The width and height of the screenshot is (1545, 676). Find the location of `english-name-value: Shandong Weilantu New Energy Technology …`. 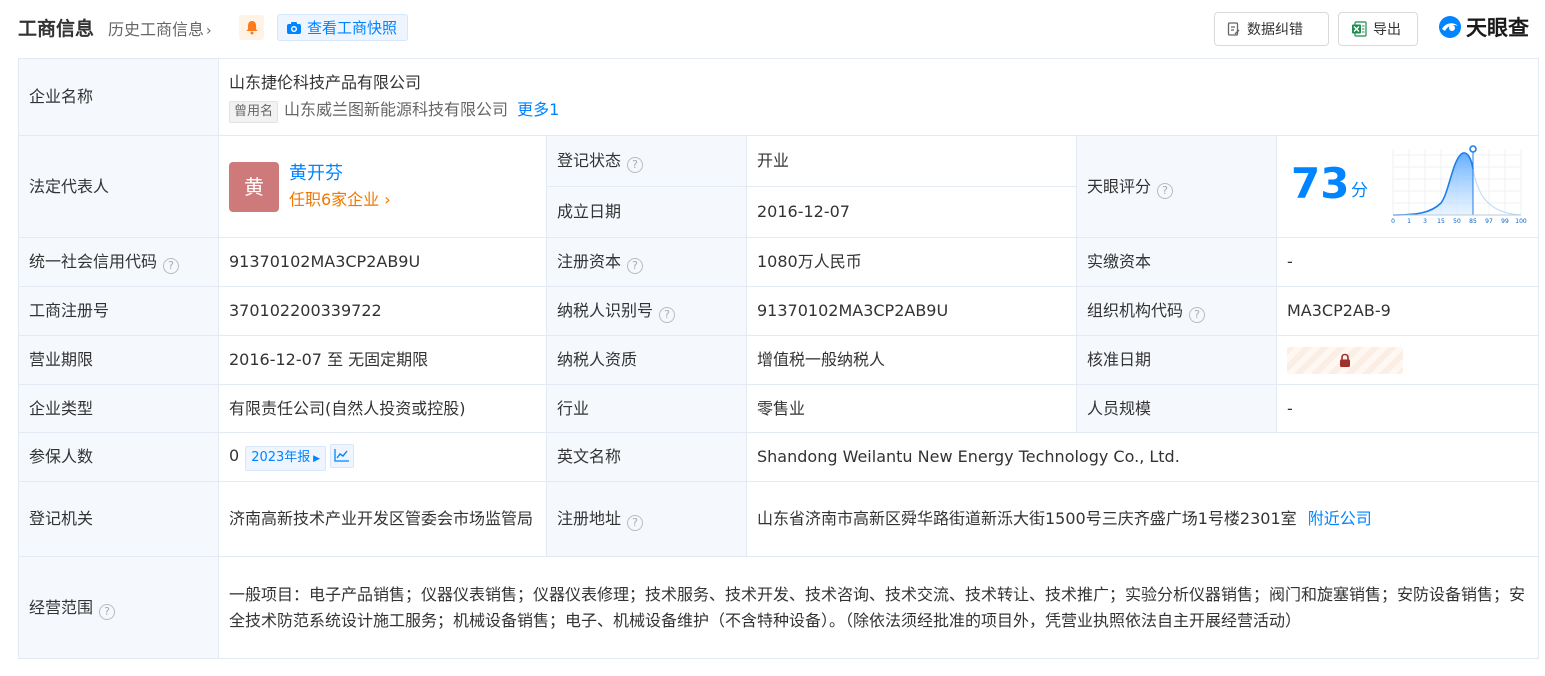

english-name-value: Shandong Weilantu New Energy Technology … is located at coordinates (1142, 457).